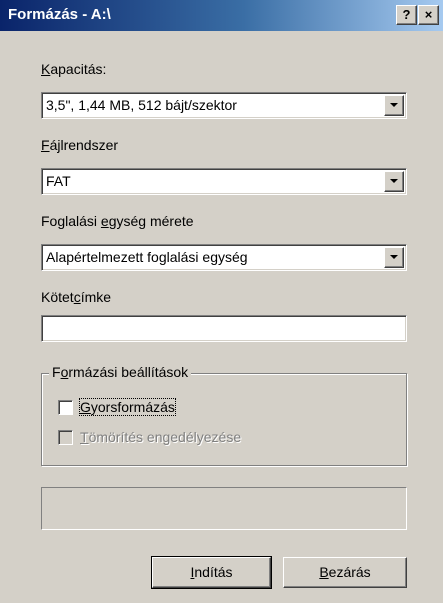  I want to click on title-bar: Formázás - A:\ ? ×, so click(221, 15).